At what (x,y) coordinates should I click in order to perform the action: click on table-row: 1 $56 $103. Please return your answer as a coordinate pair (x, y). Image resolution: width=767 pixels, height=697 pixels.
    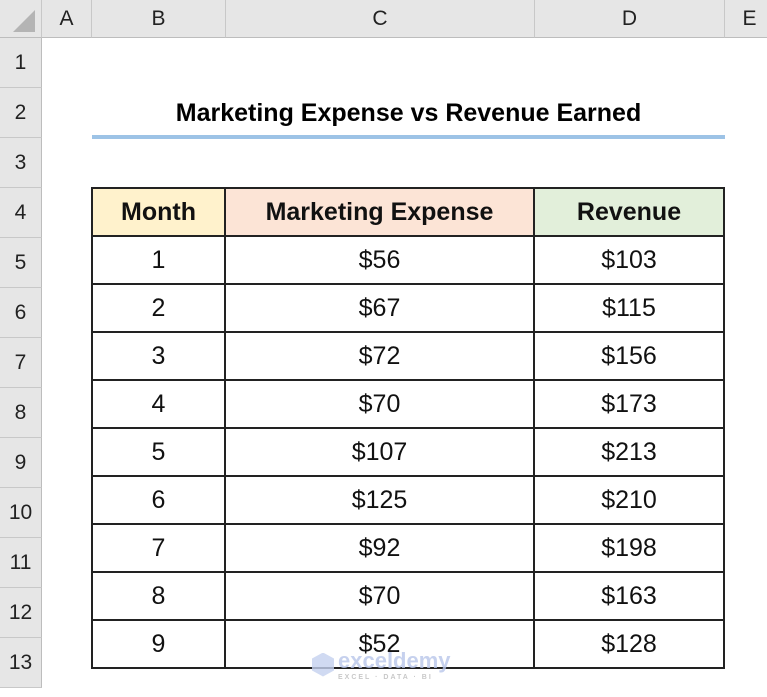
    Looking at the image, I should click on (408, 260).